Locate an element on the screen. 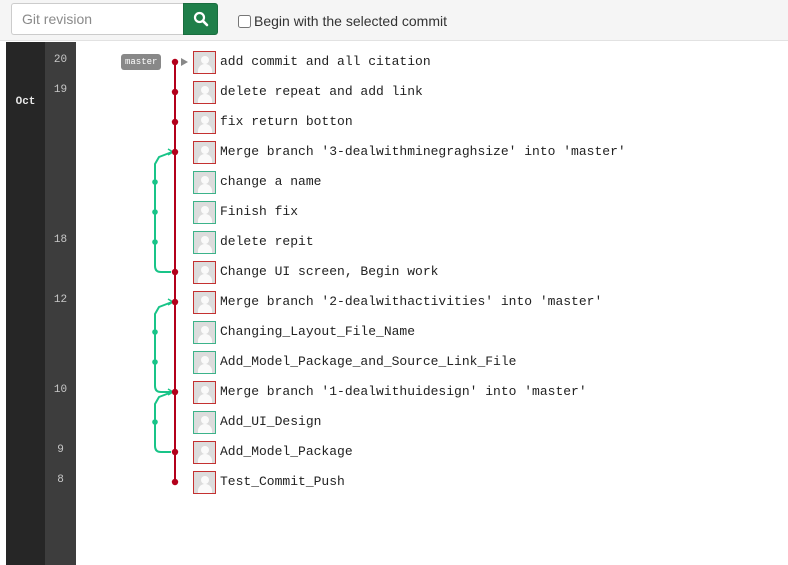 The height and width of the screenshot is (565, 788). commit-message: delete repit is located at coordinates (267, 242).